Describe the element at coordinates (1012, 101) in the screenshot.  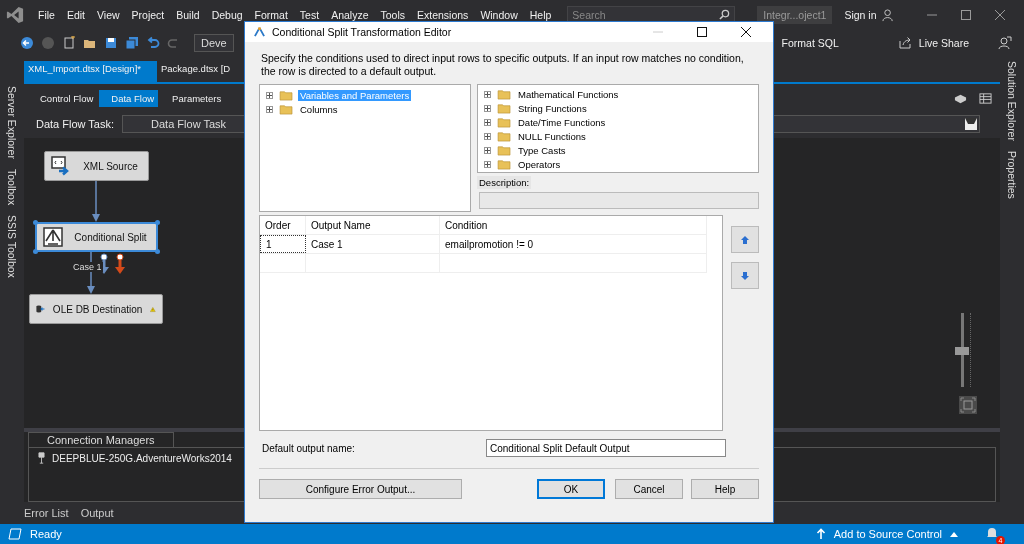
I see `tool-window-tab: Solution Explorer` at that location.